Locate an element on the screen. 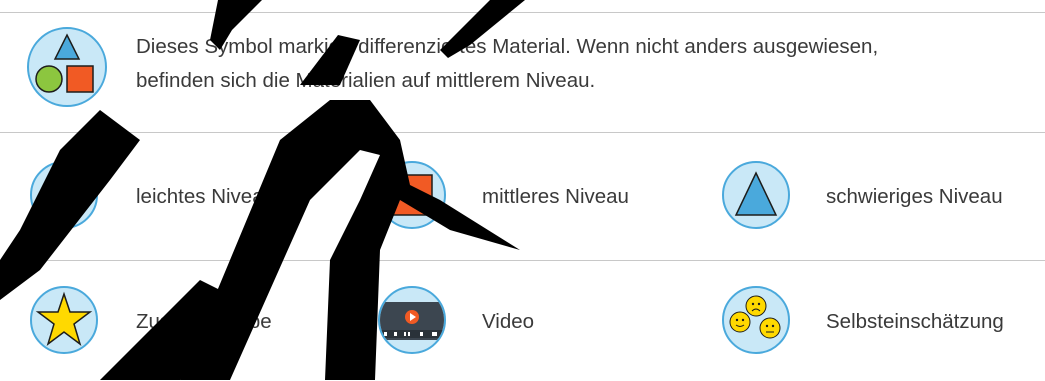 The height and width of the screenshot is (381, 1045). video-label: Video is located at coordinates (508, 321).